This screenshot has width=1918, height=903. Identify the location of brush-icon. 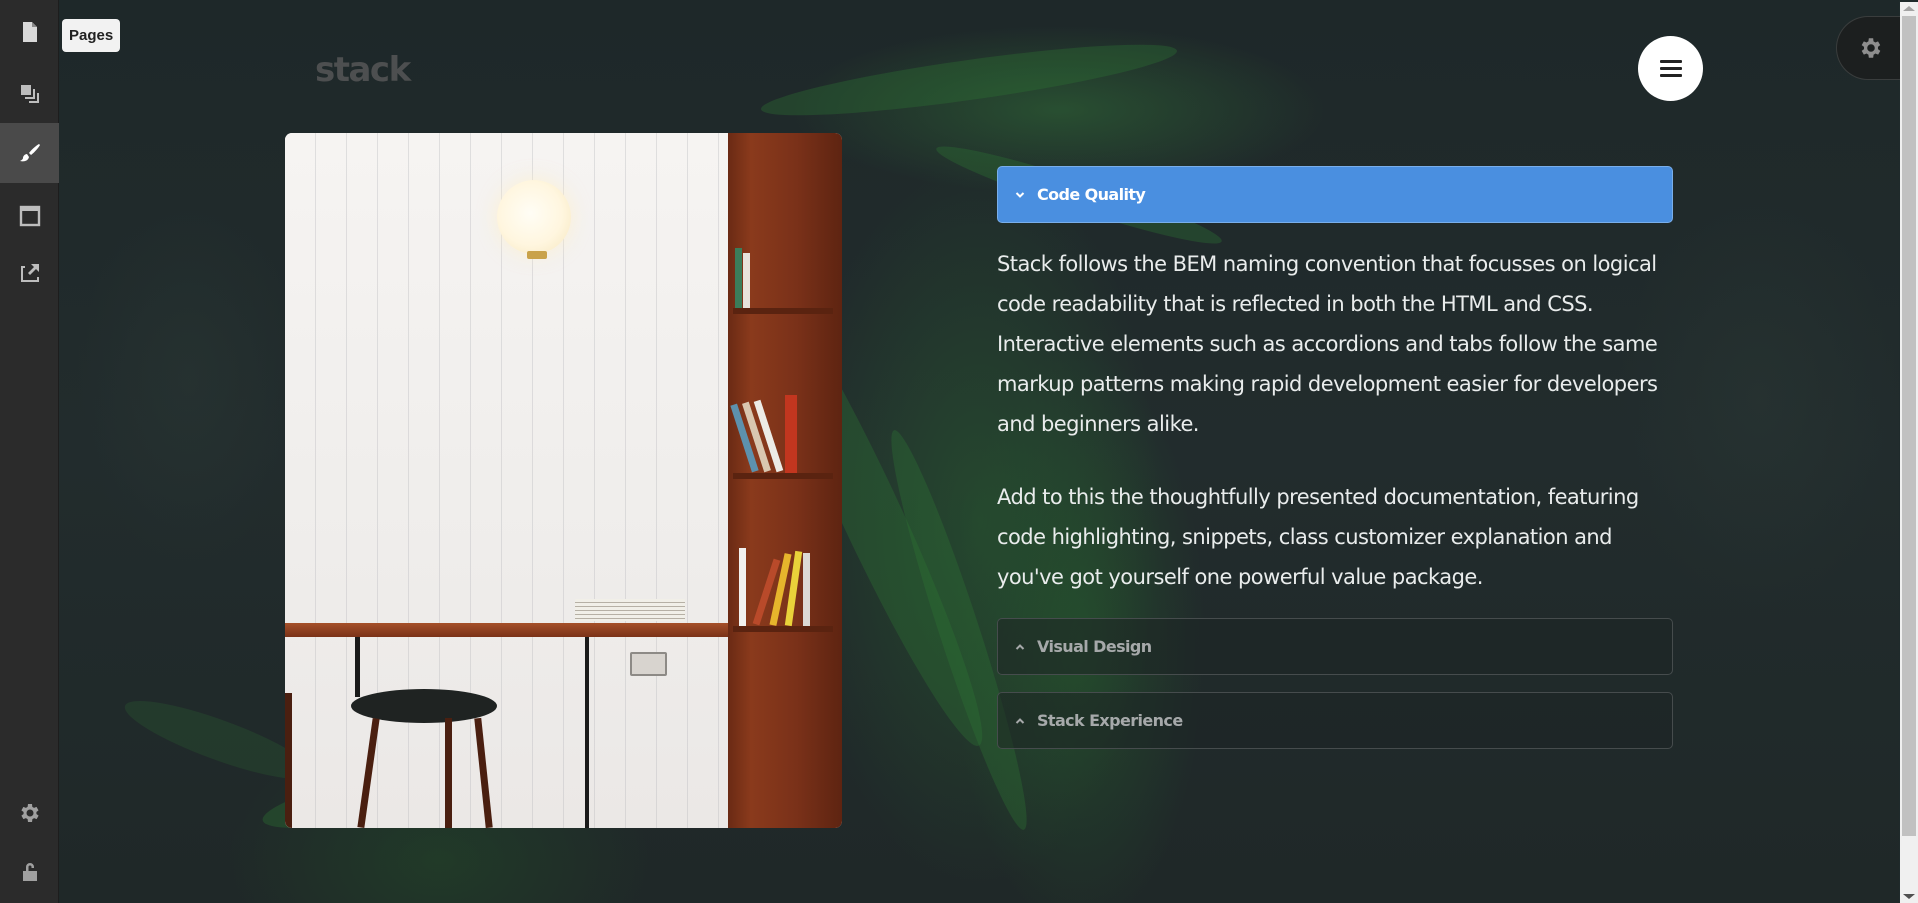
(29, 153).